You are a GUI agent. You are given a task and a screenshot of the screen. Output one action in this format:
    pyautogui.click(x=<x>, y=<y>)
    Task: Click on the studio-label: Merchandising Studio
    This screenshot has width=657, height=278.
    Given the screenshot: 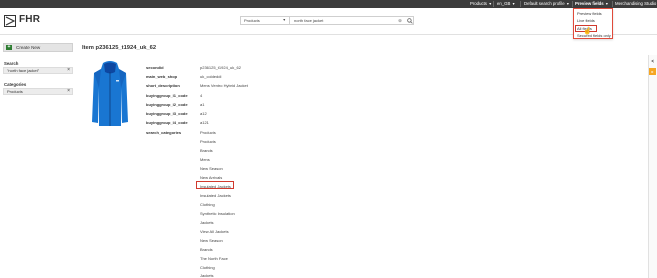 What is the action you would take?
    pyautogui.click(x=636, y=3)
    